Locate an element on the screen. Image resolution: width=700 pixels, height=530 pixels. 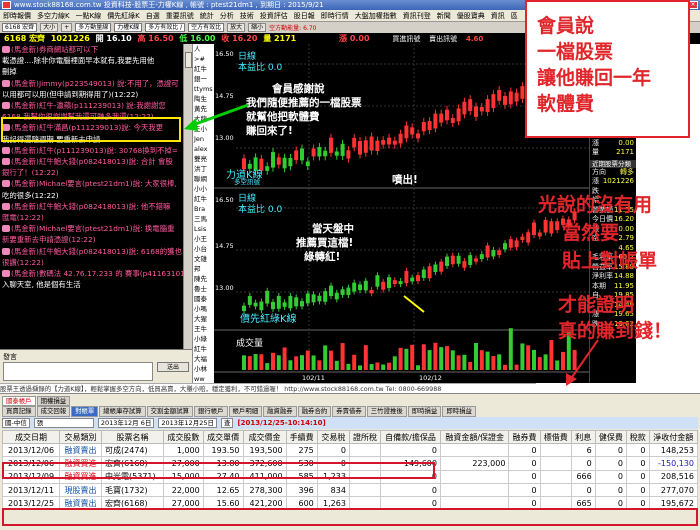
function-tab: 對帳單 is located at coordinates (85, 411).